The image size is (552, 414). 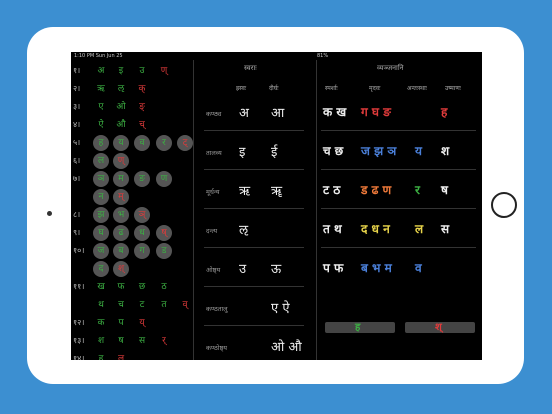 I want to click on letter-tile: ट, so click(x=142, y=305).